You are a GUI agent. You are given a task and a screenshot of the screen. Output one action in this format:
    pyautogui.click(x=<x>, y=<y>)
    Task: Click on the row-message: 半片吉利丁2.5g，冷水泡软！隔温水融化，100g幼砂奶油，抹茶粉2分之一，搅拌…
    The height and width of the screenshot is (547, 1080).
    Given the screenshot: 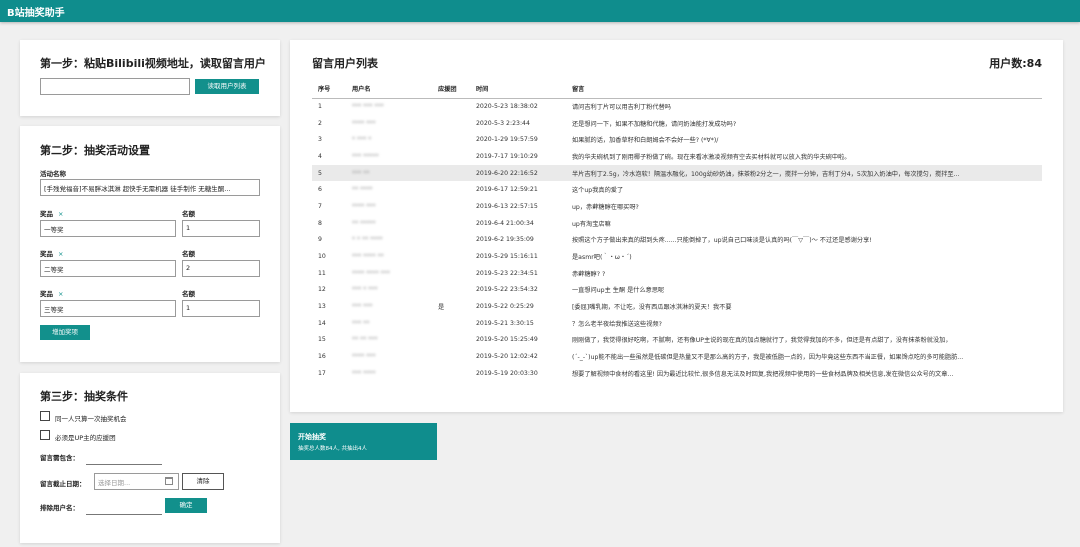 What is the action you would take?
    pyautogui.click(x=804, y=173)
    